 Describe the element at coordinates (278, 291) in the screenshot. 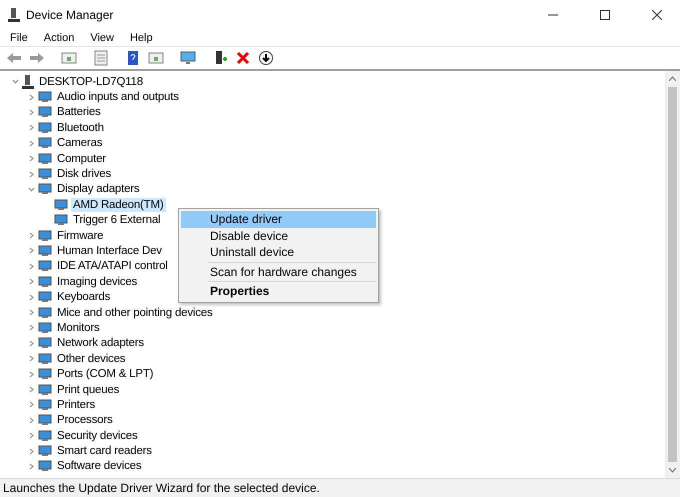

I see `menu-option: Properties` at that location.